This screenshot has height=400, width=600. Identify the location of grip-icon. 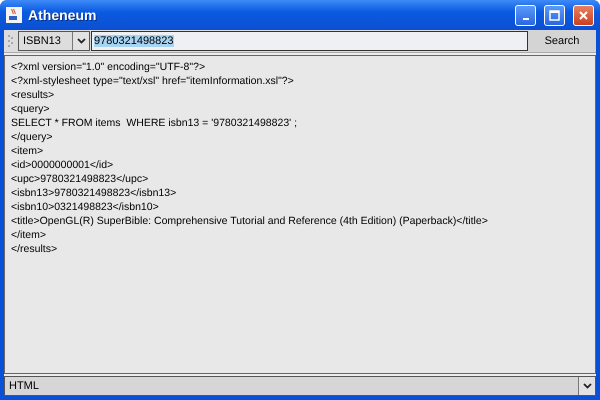
(11, 41).